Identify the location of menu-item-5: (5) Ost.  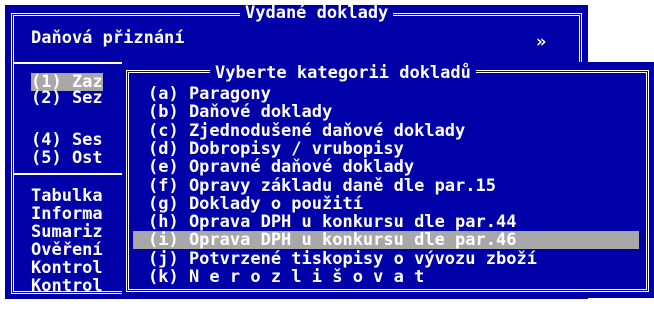
(67, 158).